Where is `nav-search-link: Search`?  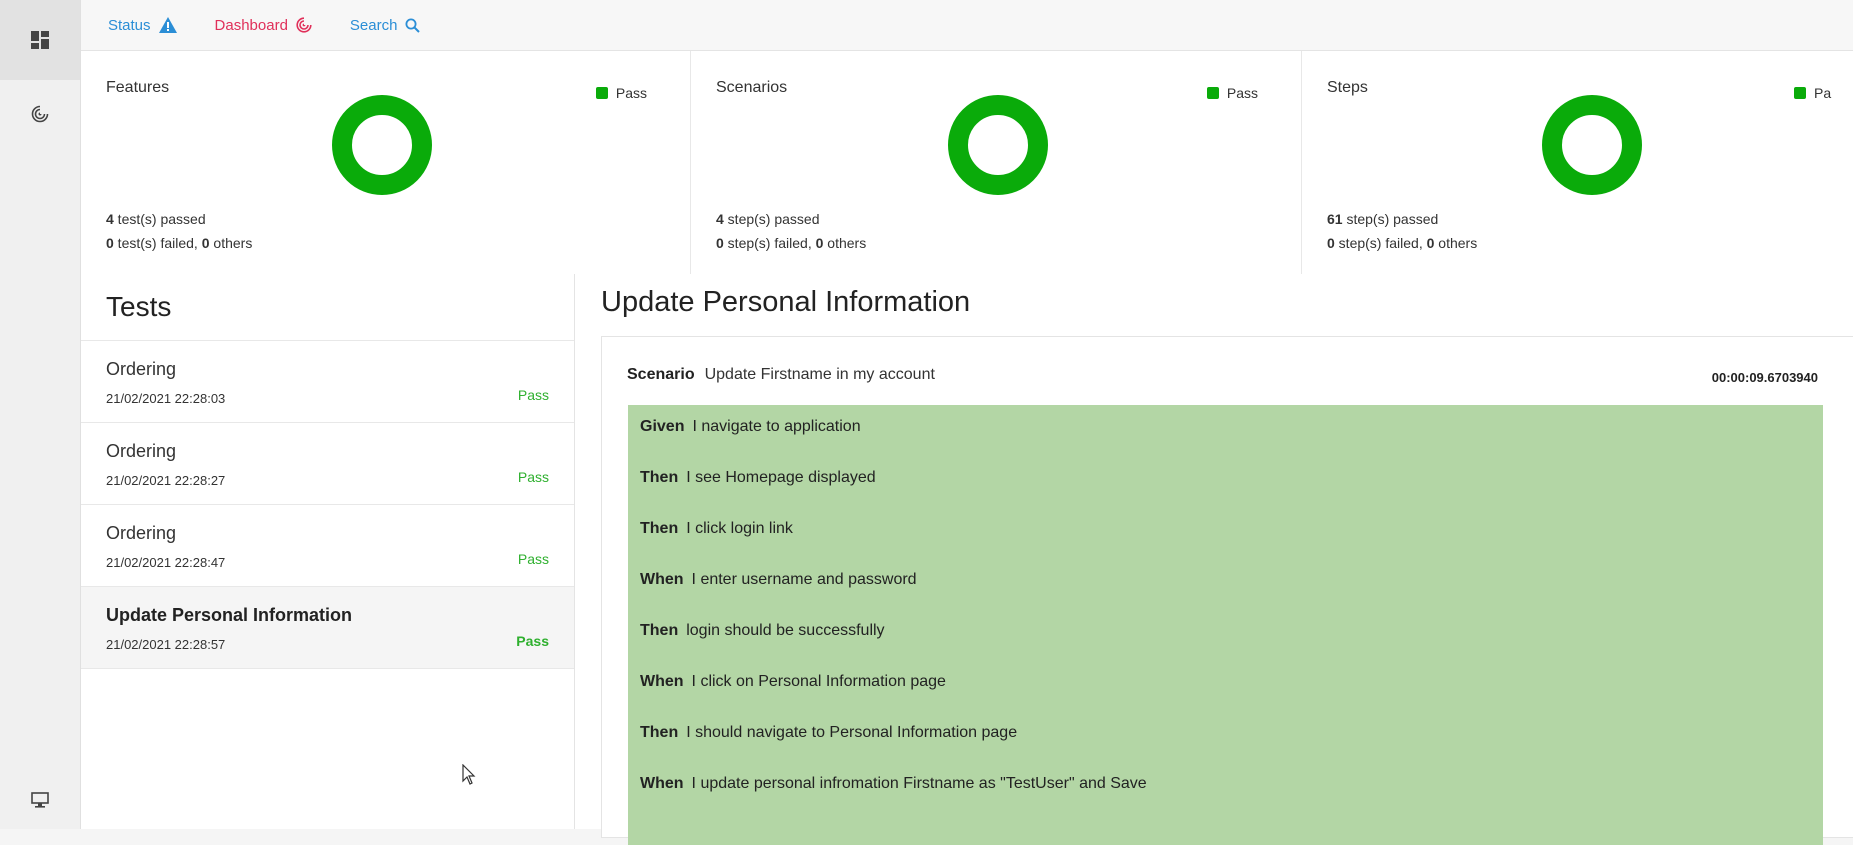 nav-search-link: Search is located at coordinates (385, 25).